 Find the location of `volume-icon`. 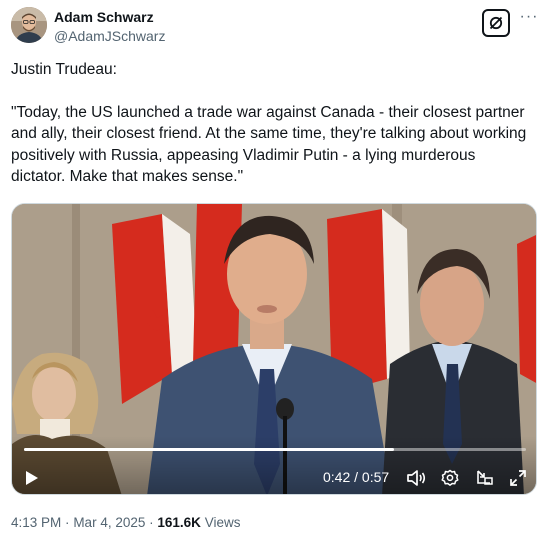

volume-icon is located at coordinates (416, 478).